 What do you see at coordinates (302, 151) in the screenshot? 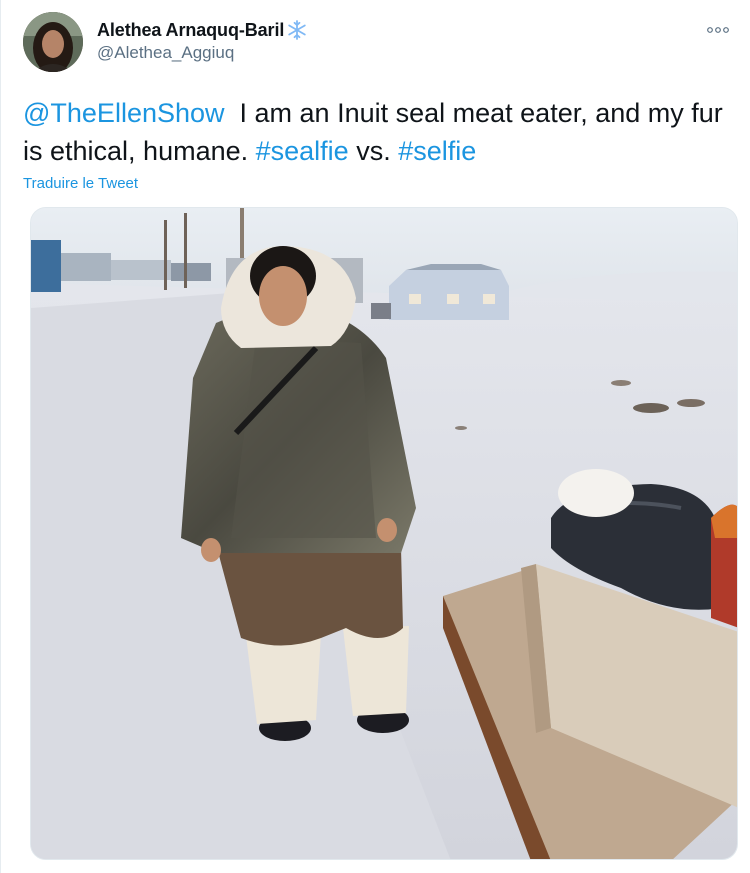
I see `hashtag-link-sealfie: #sealfie` at bounding box center [302, 151].